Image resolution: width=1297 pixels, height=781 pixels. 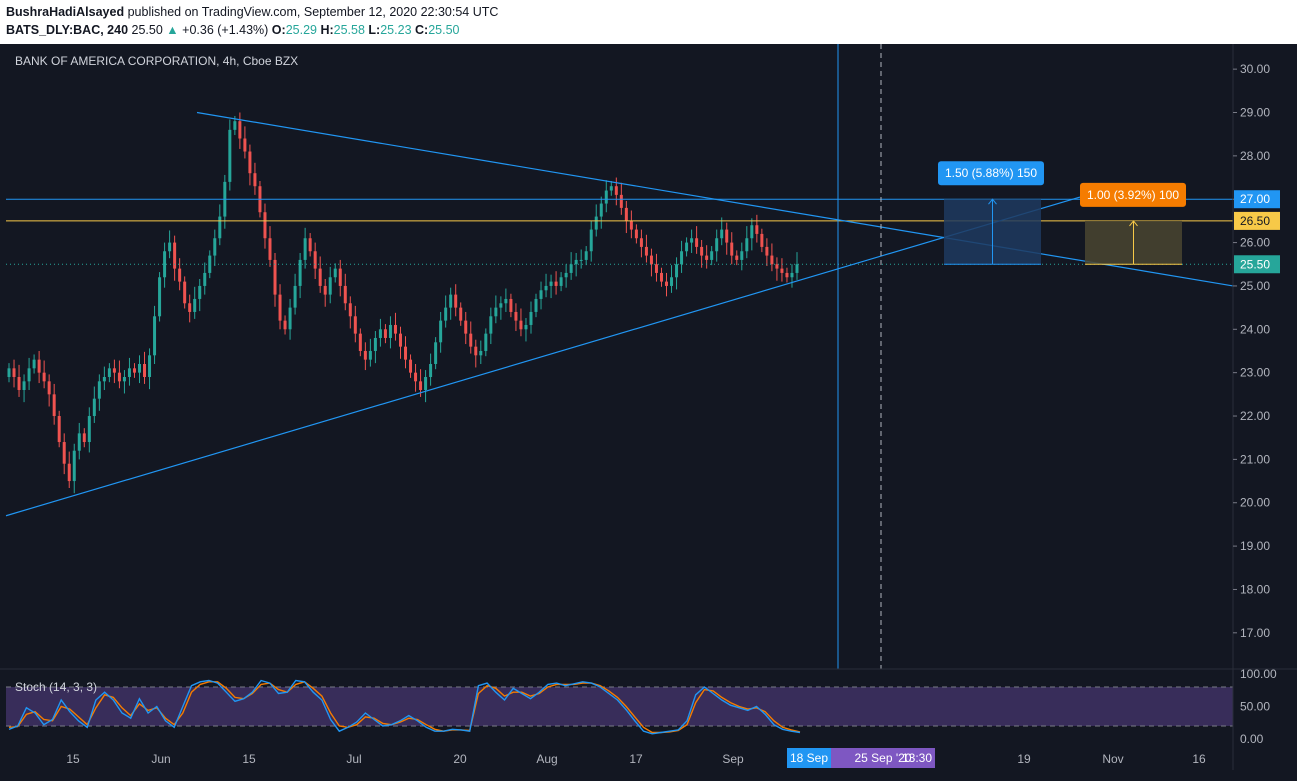 What do you see at coordinates (1255, 156) in the screenshot?
I see `price-tick-label: 28.00` at bounding box center [1255, 156].